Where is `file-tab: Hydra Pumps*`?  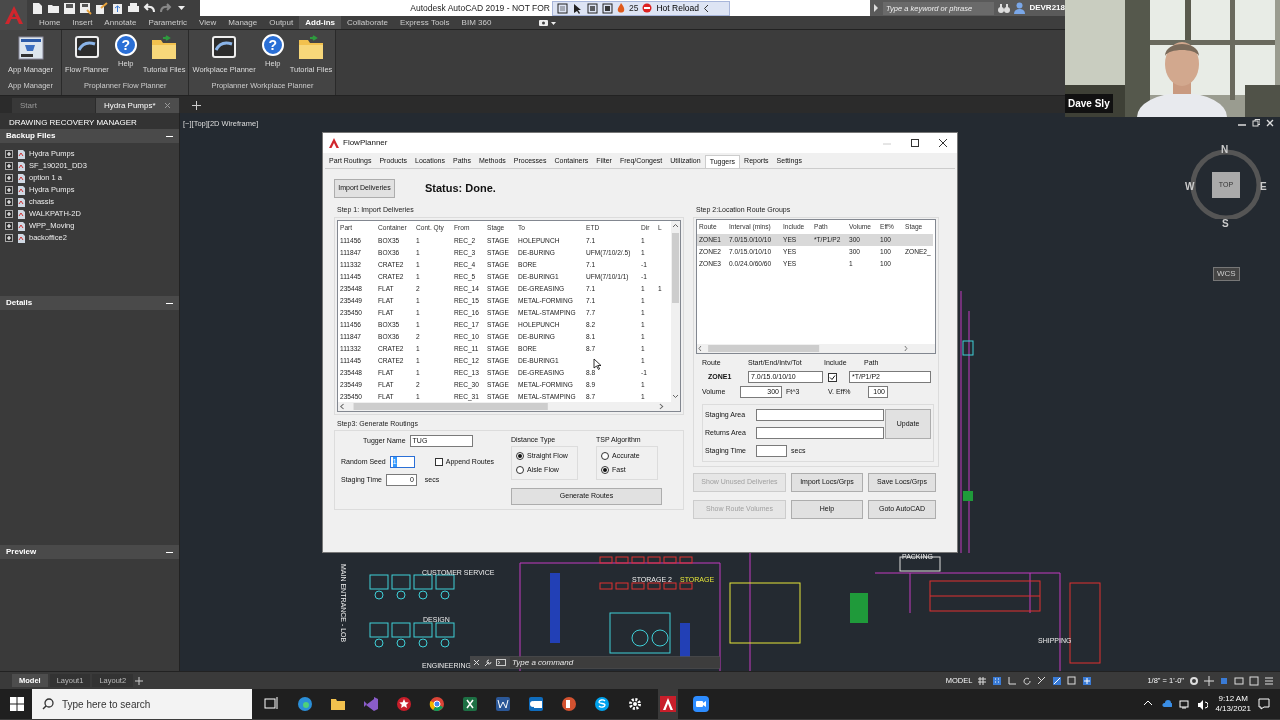 file-tab: Hydra Pumps* is located at coordinates (137, 105).